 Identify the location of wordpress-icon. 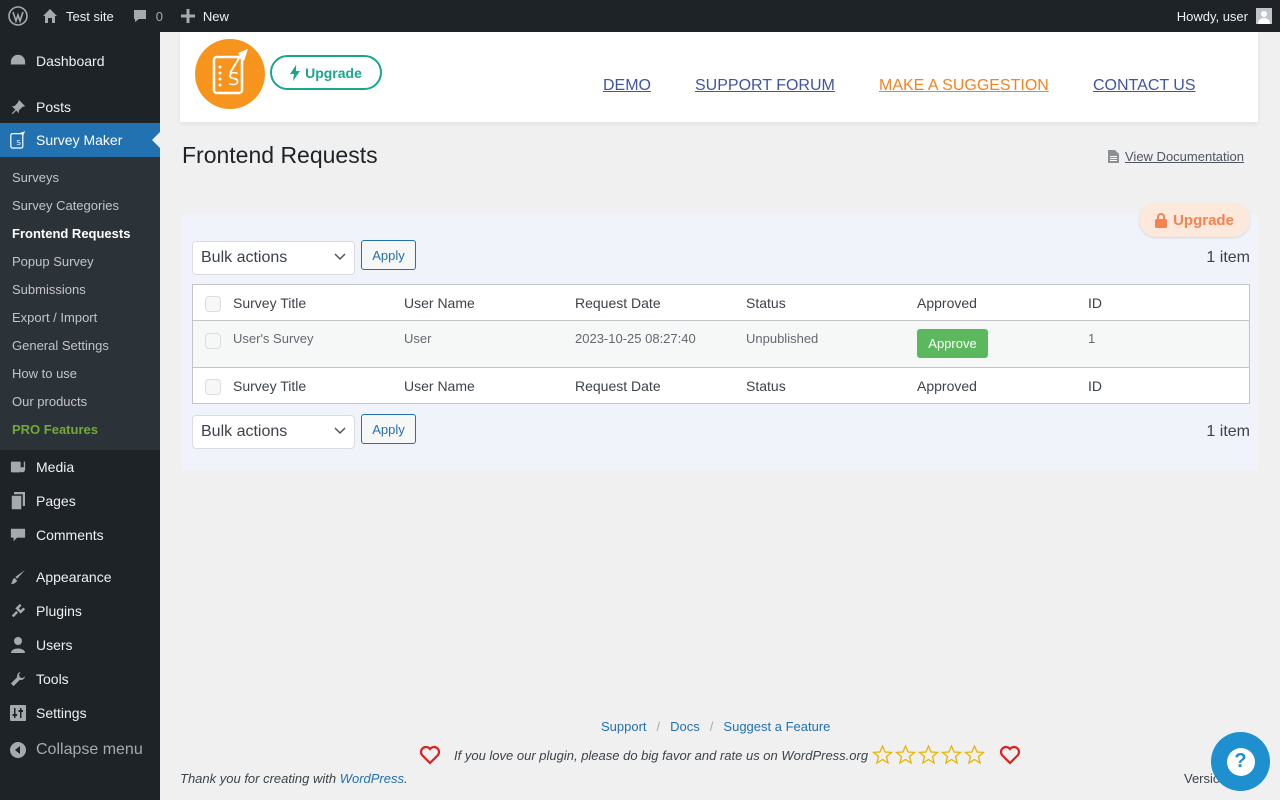
(18, 16).